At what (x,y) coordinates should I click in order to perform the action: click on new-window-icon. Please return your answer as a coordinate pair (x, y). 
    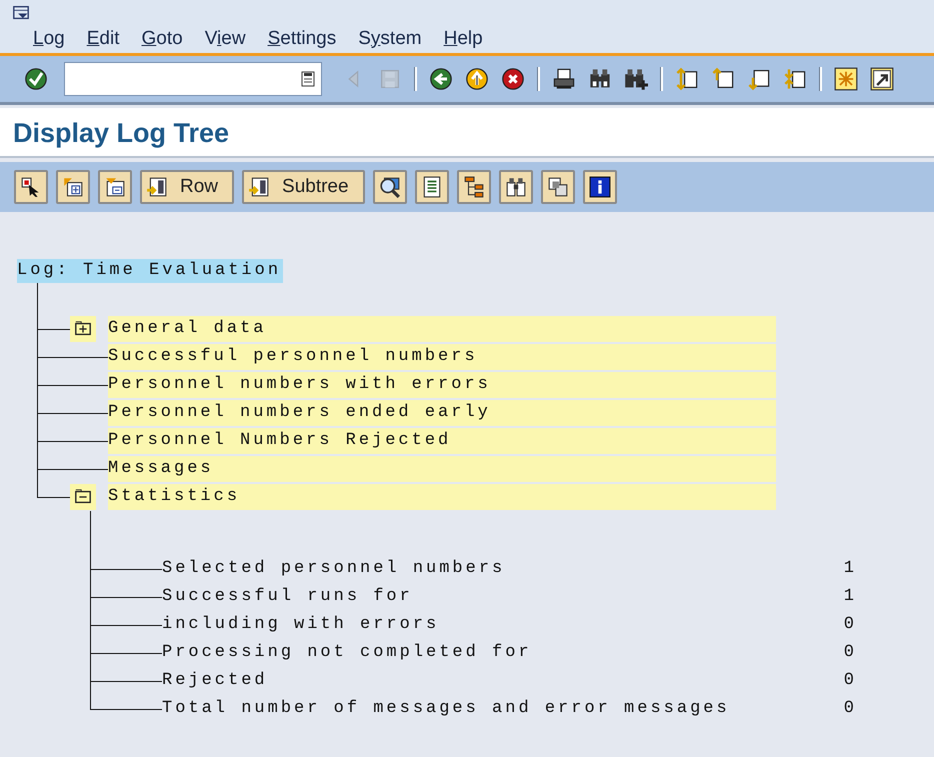
    Looking at the image, I should click on (846, 79).